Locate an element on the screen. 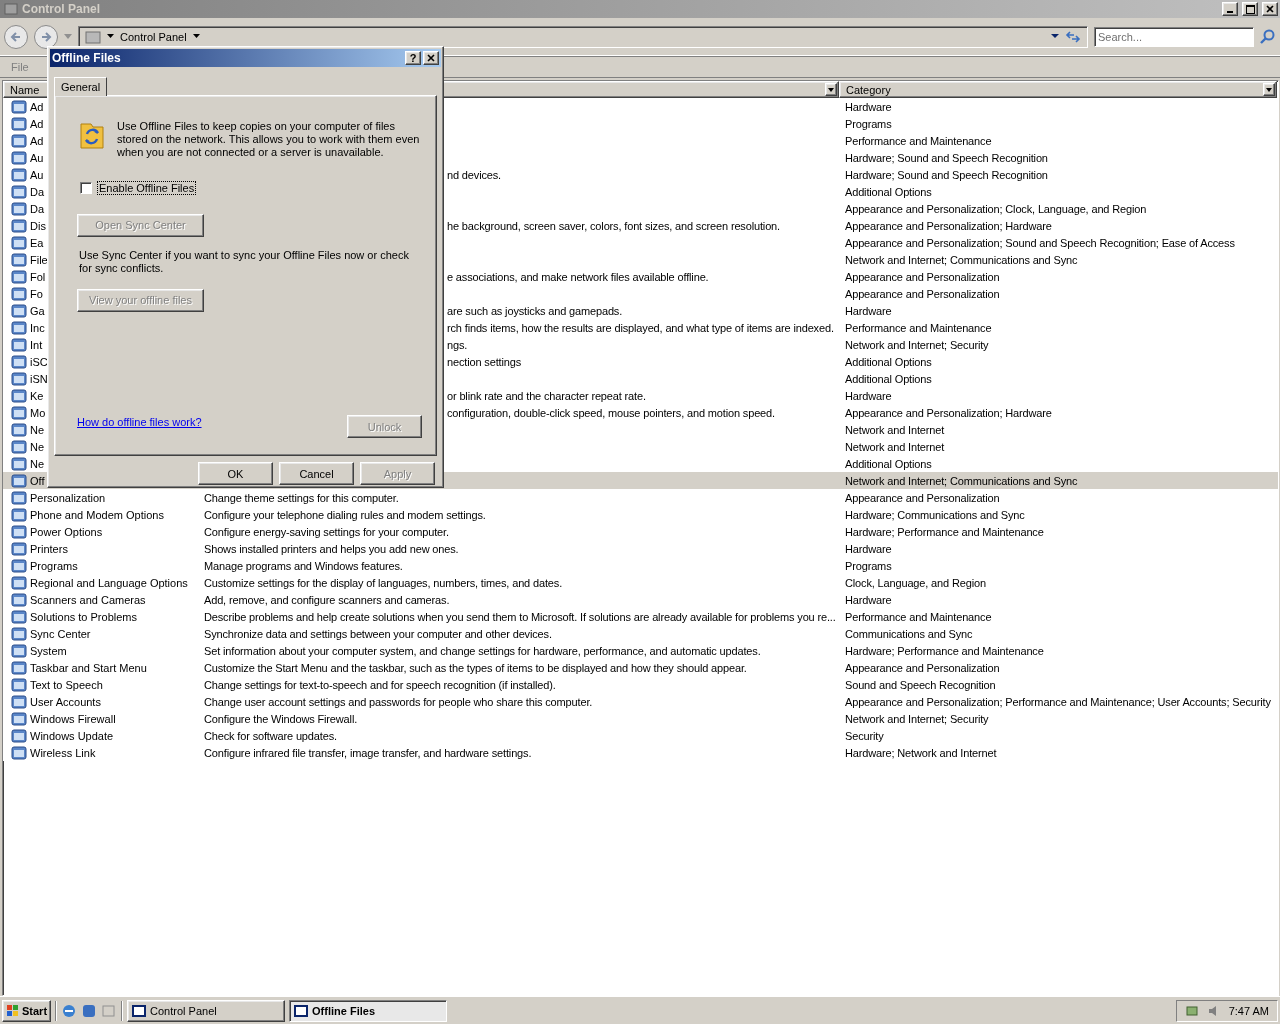 The width and height of the screenshot is (1280, 1024). item-description: configuration, double-click speed, mouse pointers, and motion speed. is located at coordinates (611, 412).